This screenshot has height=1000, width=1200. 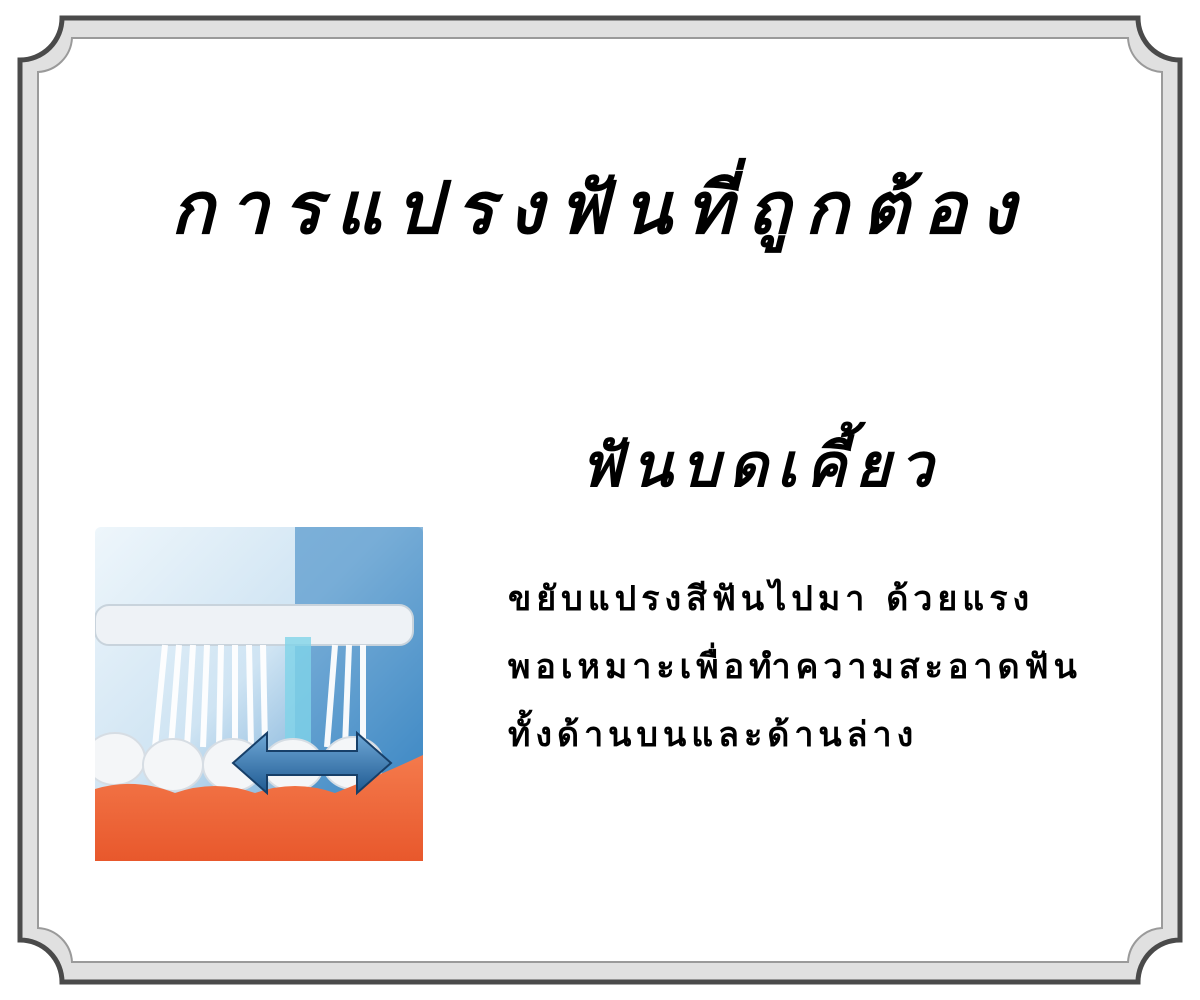 What do you see at coordinates (713, 735) in the screenshot?
I see `instruction-line: ทั้งด้านบนและด้านล่าง` at bounding box center [713, 735].